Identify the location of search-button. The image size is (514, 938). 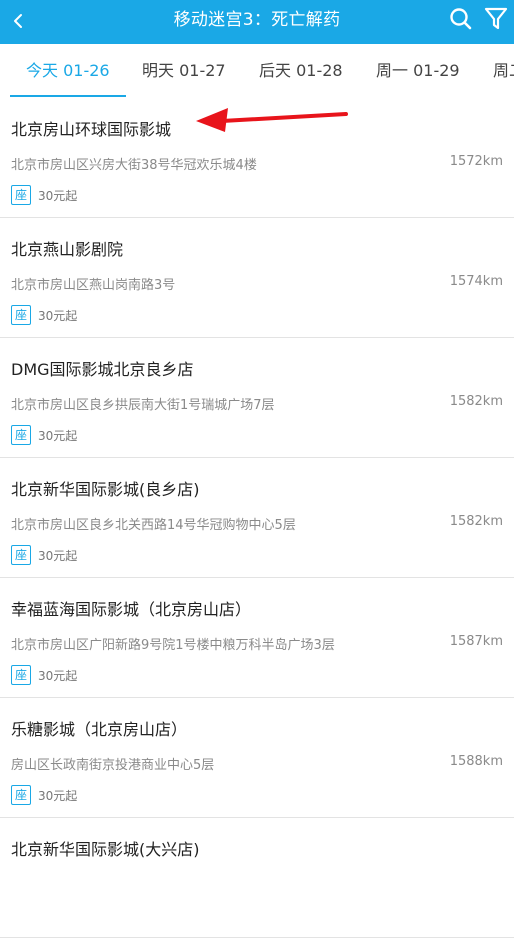
(461, 19).